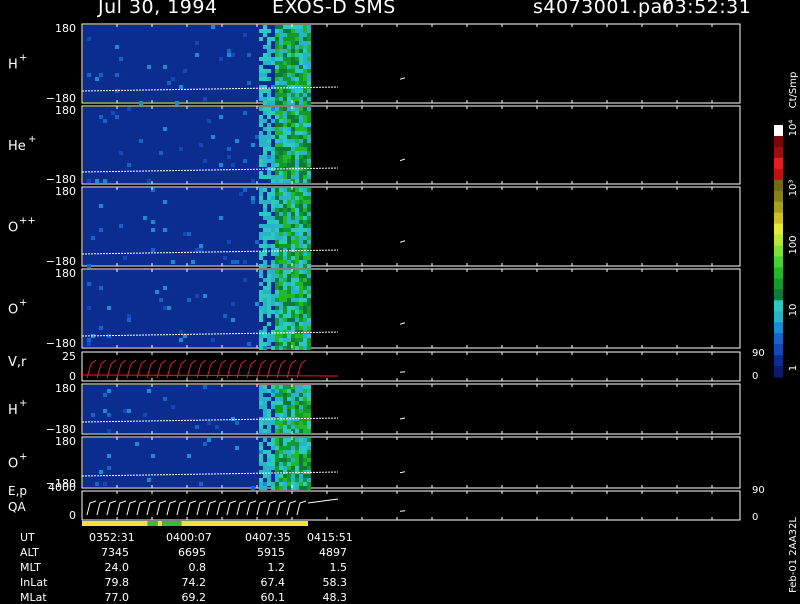 The width and height of the screenshot is (800, 604). I want to click on ephemeris-value: 0407:35, so click(268, 537).